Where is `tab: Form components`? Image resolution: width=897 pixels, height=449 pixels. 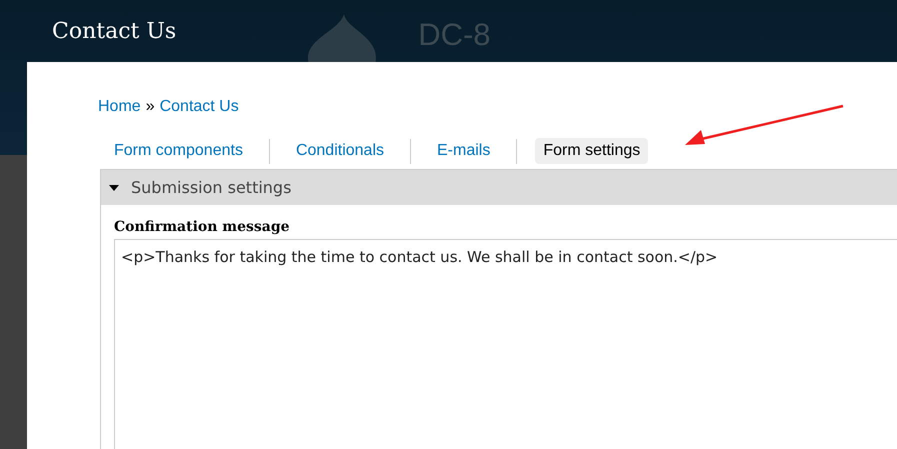 tab: Form components is located at coordinates (178, 151).